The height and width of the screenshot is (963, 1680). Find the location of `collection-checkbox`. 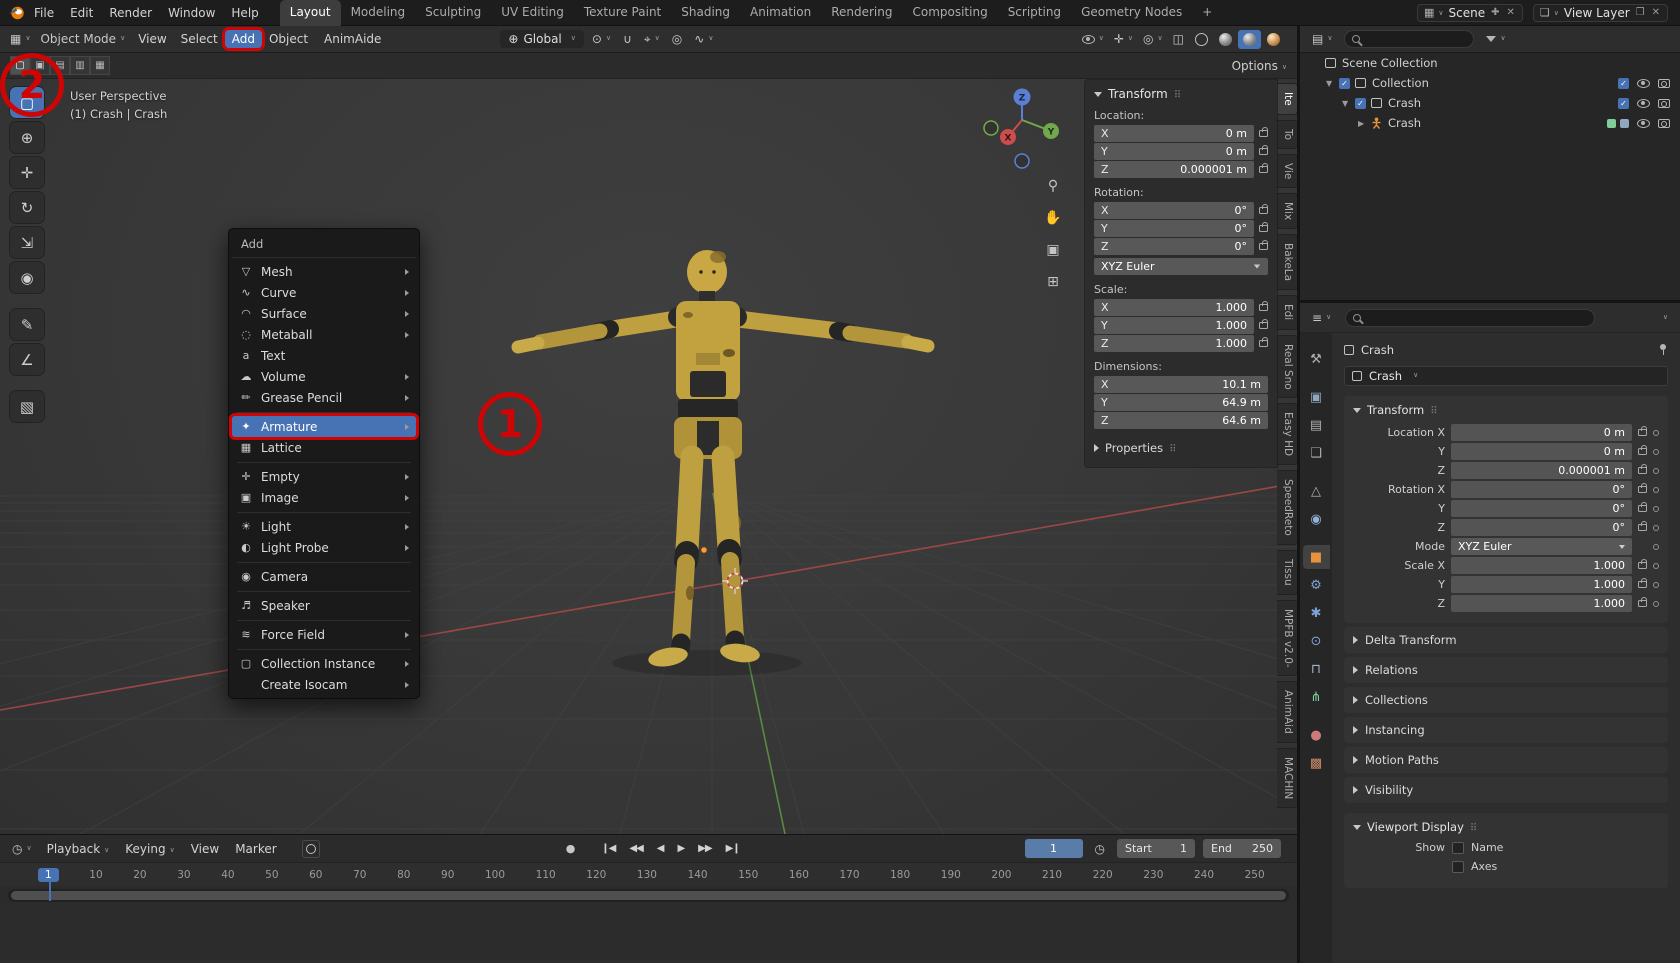

collection-checkbox is located at coordinates (1344, 83).